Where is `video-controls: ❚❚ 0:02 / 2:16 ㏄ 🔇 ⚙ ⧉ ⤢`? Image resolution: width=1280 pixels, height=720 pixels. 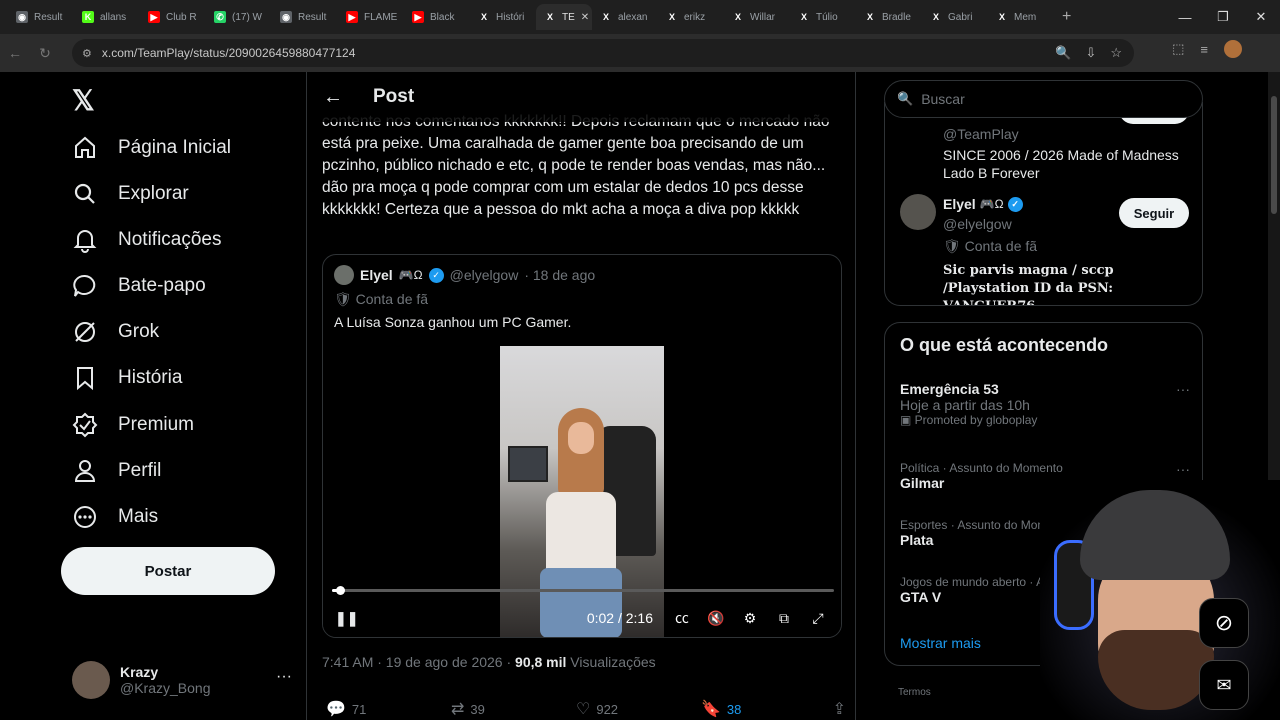 video-controls: ❚❚ 0:02 / 2:16 ㏄ 🔇 ⚙ ⧉ ⤢ is located at coordinates (585, 618).